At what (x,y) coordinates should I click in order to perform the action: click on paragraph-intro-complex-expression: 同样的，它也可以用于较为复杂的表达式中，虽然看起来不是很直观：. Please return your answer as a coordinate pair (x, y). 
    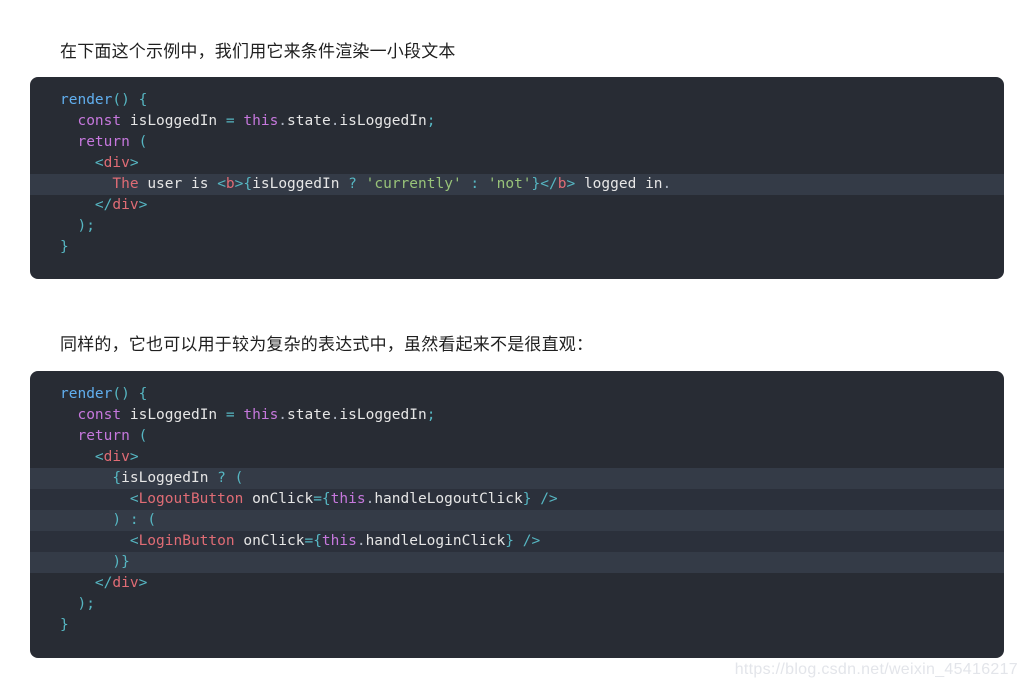
    Looking at the image, I should click on (327, 344).